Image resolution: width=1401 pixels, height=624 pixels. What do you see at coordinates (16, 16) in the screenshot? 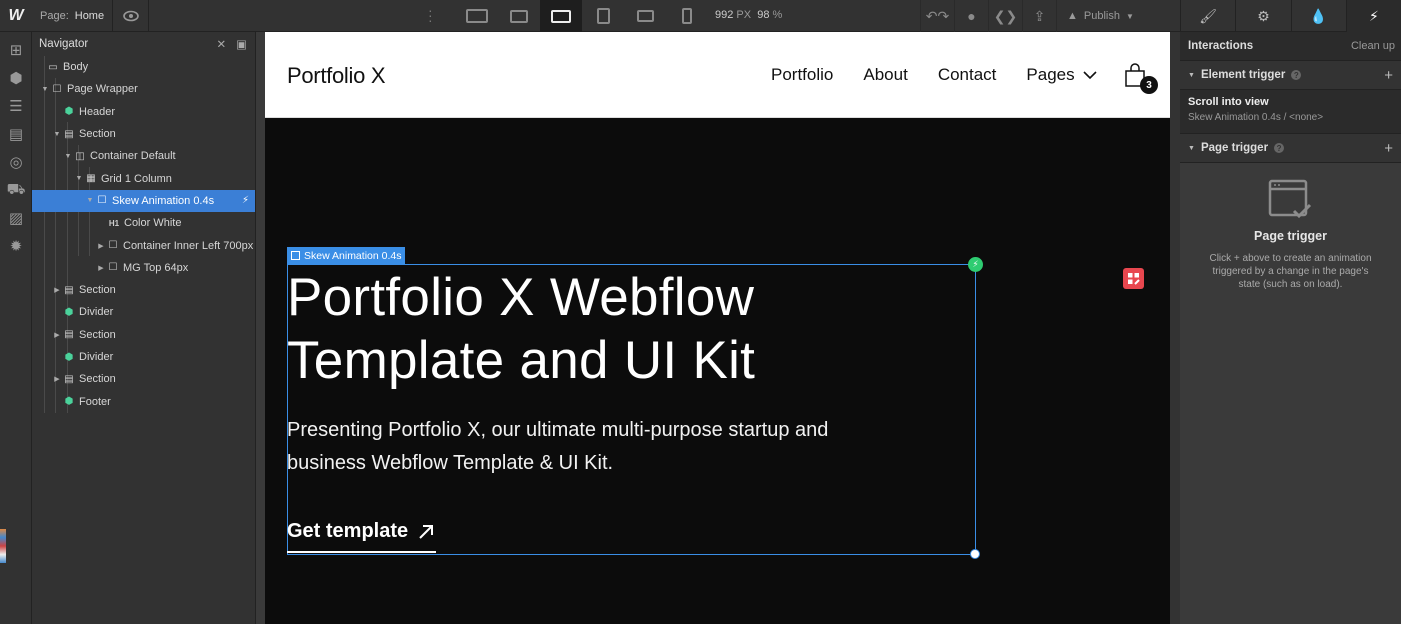
I see `webflow-logo: W` at bounding box center [16, 16].